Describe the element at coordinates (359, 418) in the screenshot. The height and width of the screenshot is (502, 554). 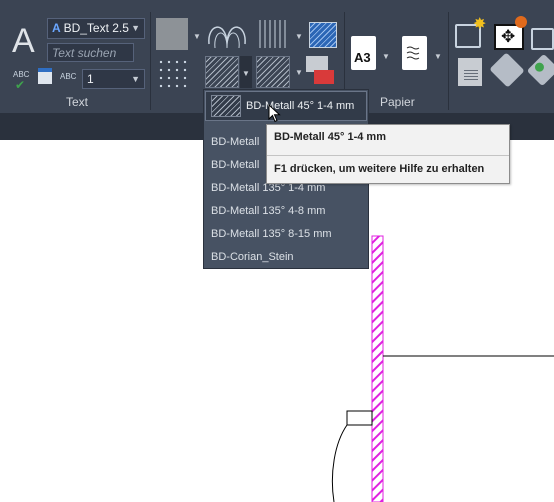
I see `drawing-rect` at that location.